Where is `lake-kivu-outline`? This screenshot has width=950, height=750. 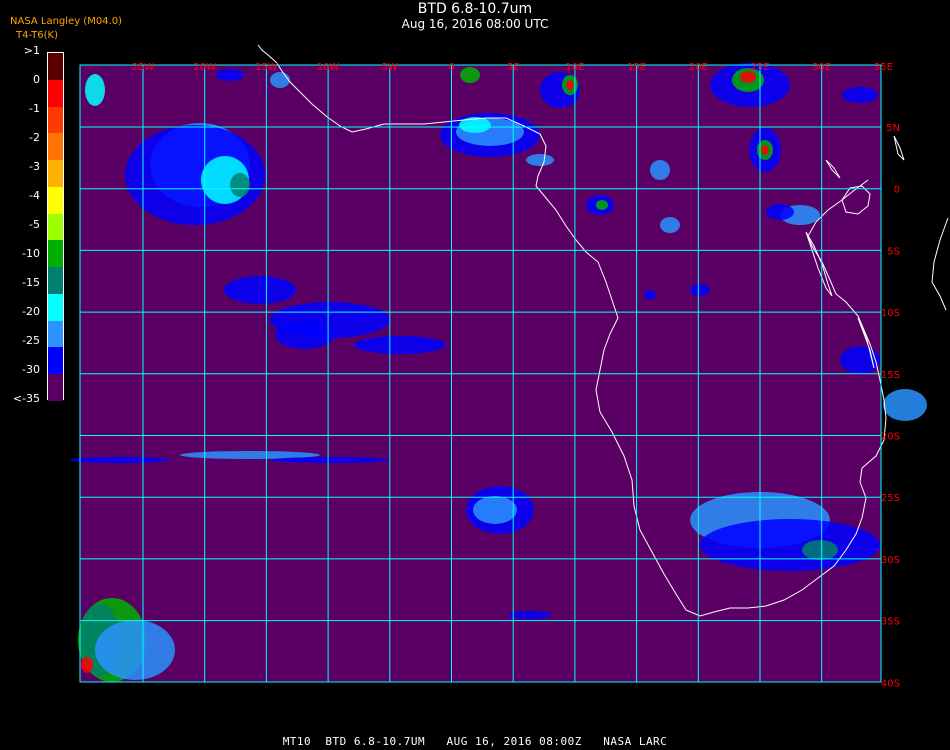
lake-kivu-outline is located at coordinates (899, 148).